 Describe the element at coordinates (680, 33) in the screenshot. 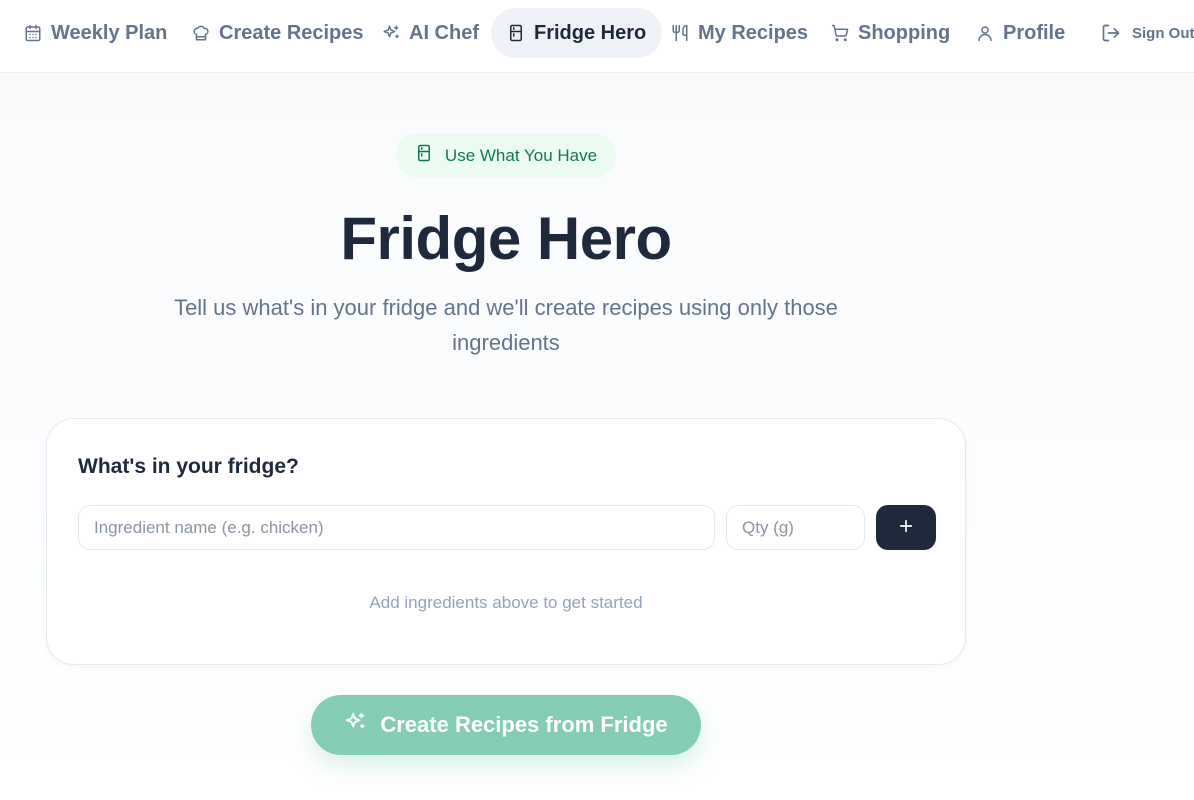

I see `utensils-icon` at that location.